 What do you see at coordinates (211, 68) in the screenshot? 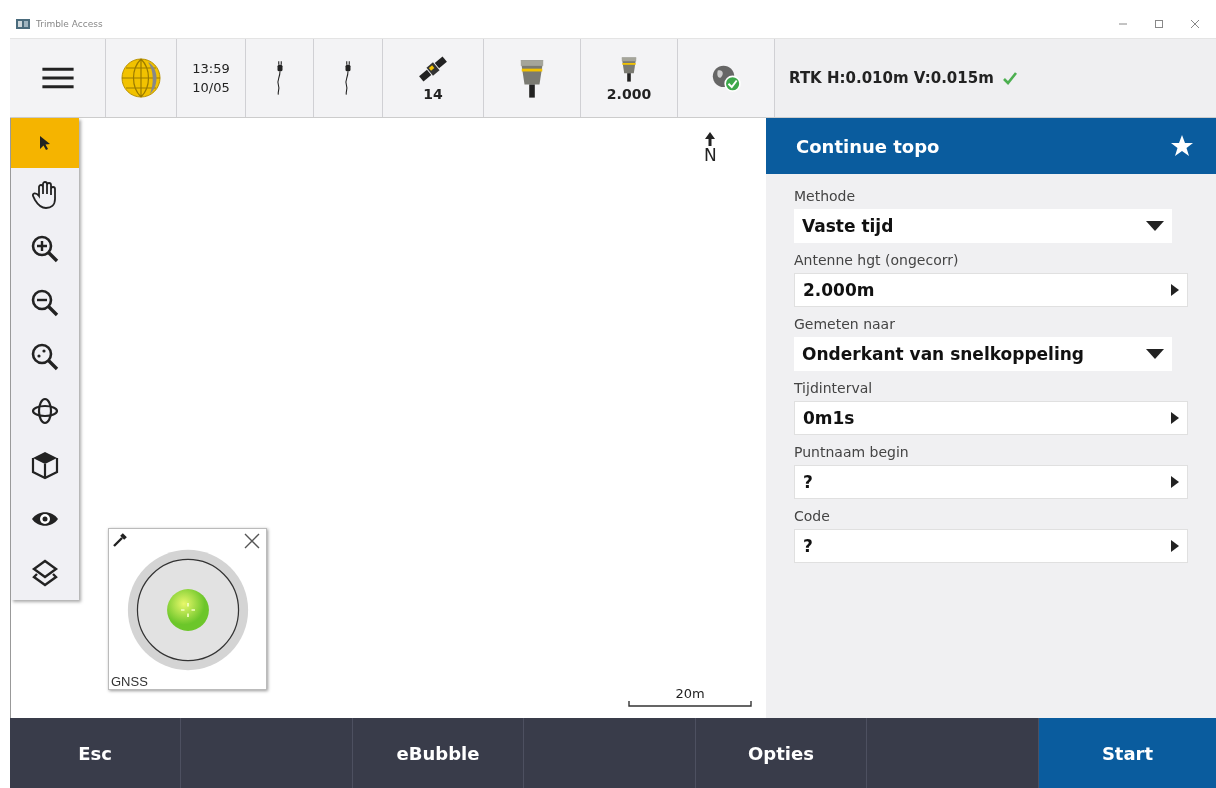
I see `time-text: 13:59` at bounding box center [211, 68].